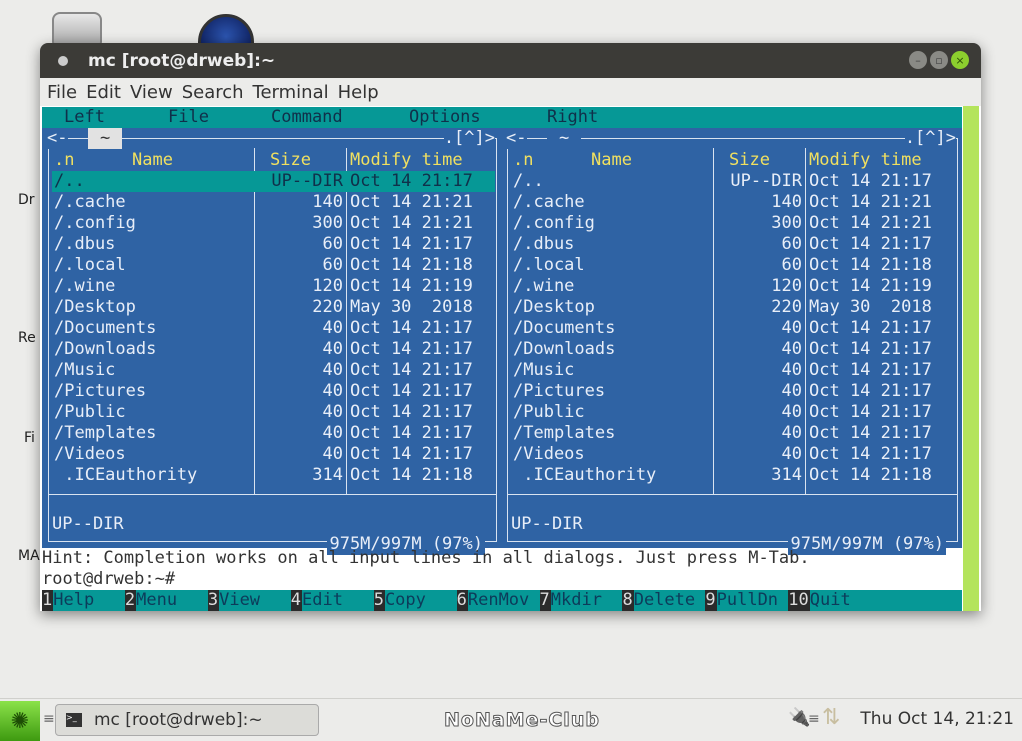 The height and width of the screenshot is (741, 1022). What do you see at coordinates (95, 223) in the screenshot?
I see `file-name: /.config` at bounding box center [95, 223].